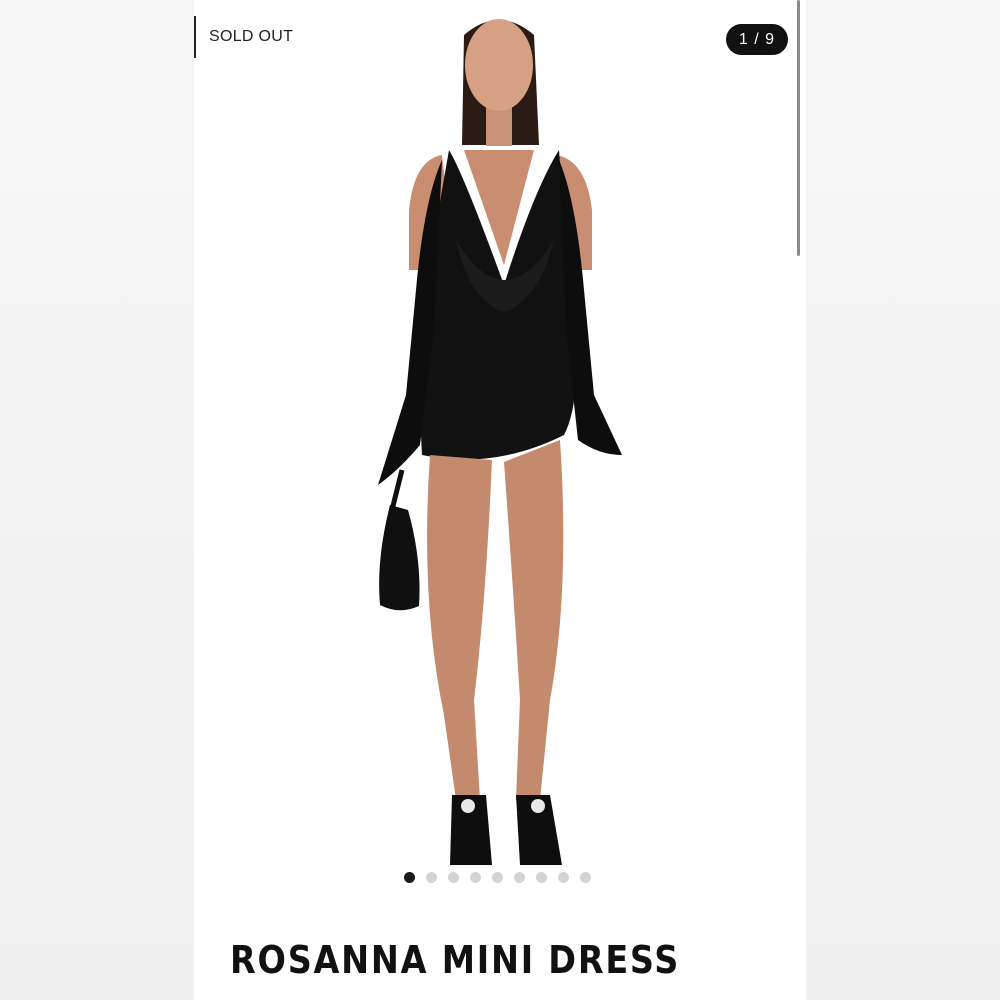  What do you see at coordinates (243, 37) in the screenshot?
I see `sold-out-badge: SOLD OUT` at bounding box center [243, 37].